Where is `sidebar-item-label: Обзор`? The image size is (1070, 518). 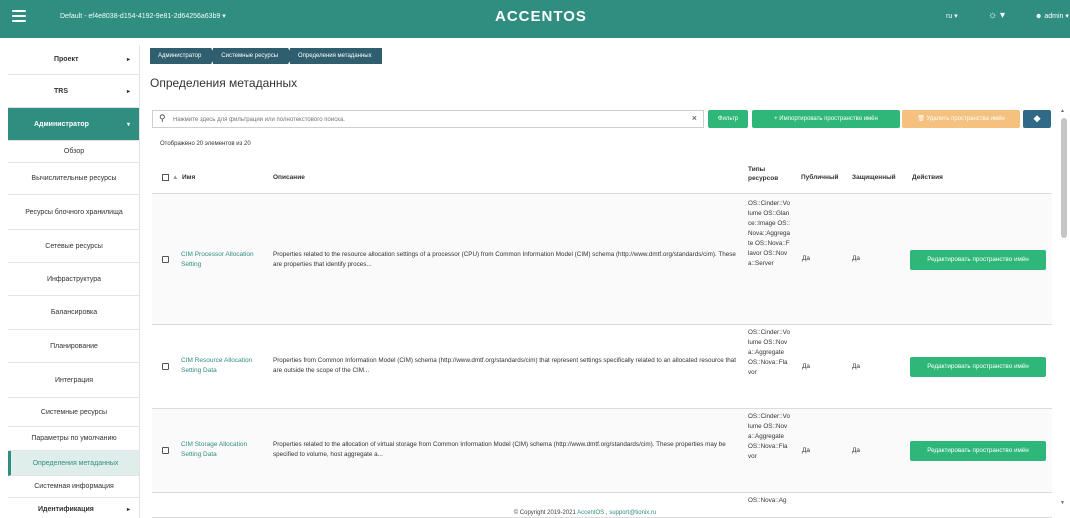 sidebar-item-label: Обзор is located at coordinates (74, 151).